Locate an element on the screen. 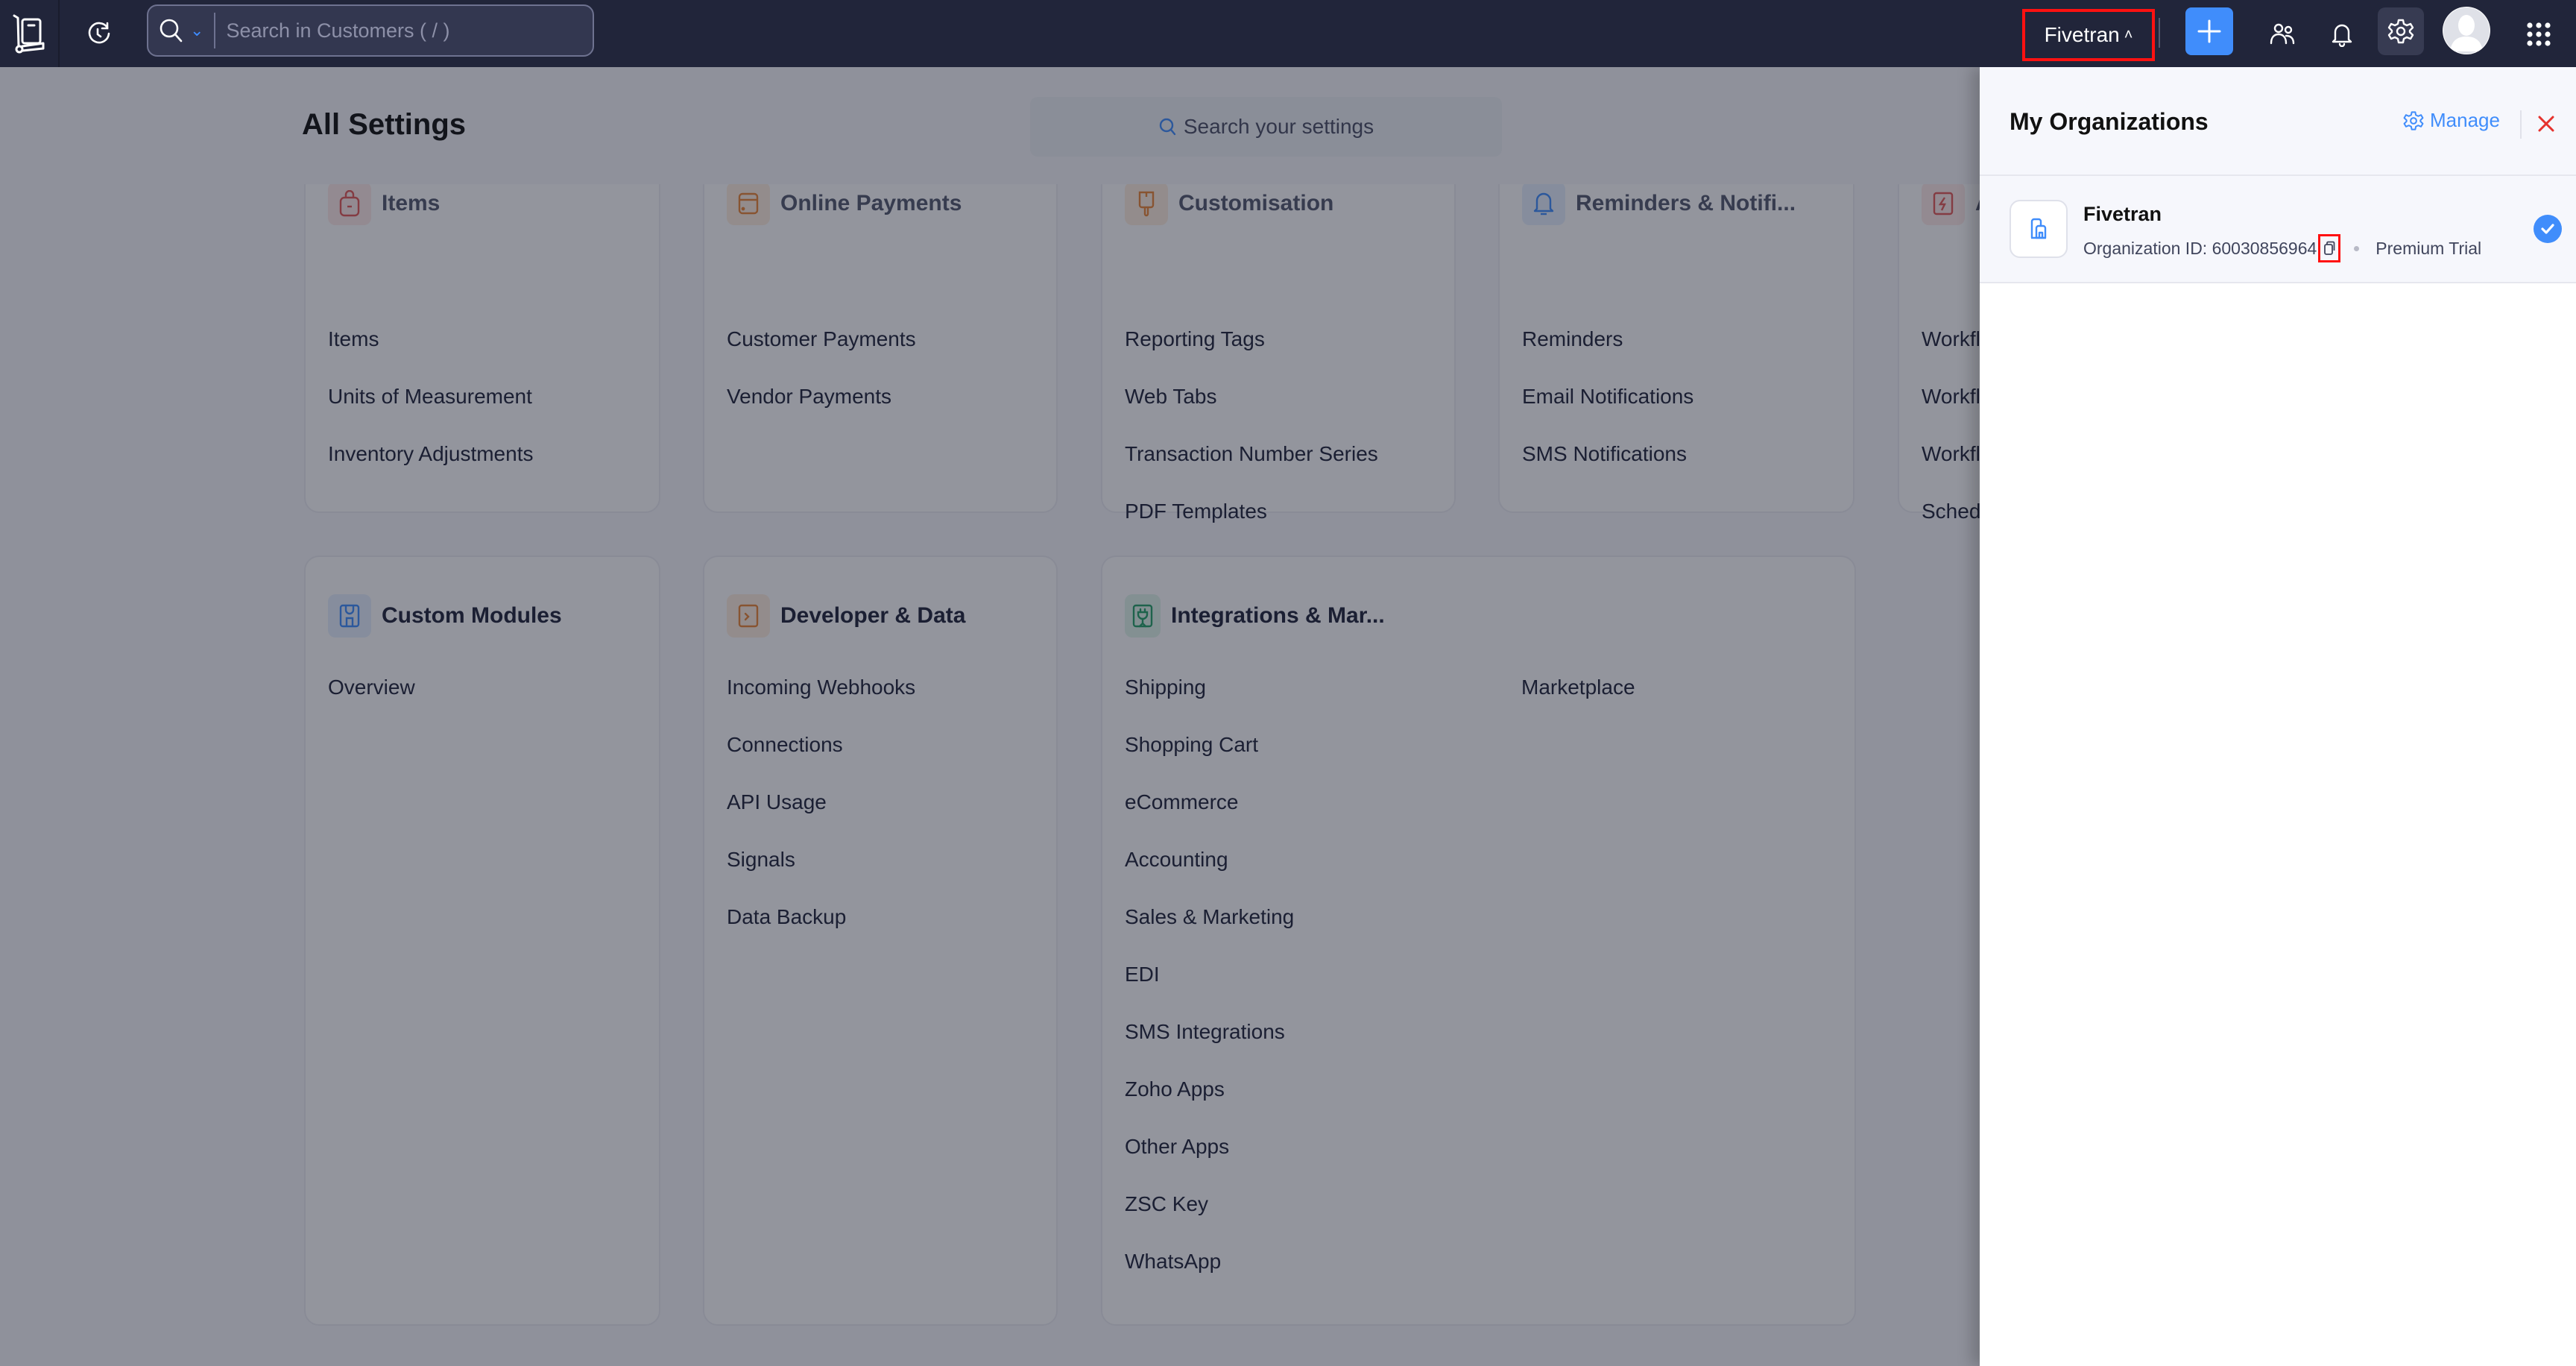 This screenshot has height=1366, width=2576. manage-label: Manage is located at coordinates (2465, 120).